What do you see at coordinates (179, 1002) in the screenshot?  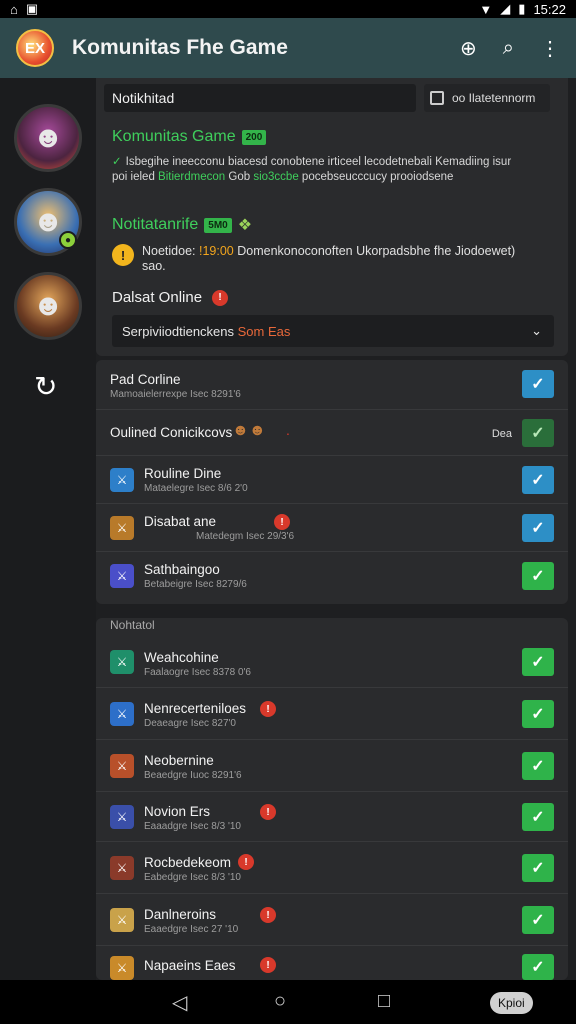 I see `back-icon: ◁` at bounding box center [179, 1002].